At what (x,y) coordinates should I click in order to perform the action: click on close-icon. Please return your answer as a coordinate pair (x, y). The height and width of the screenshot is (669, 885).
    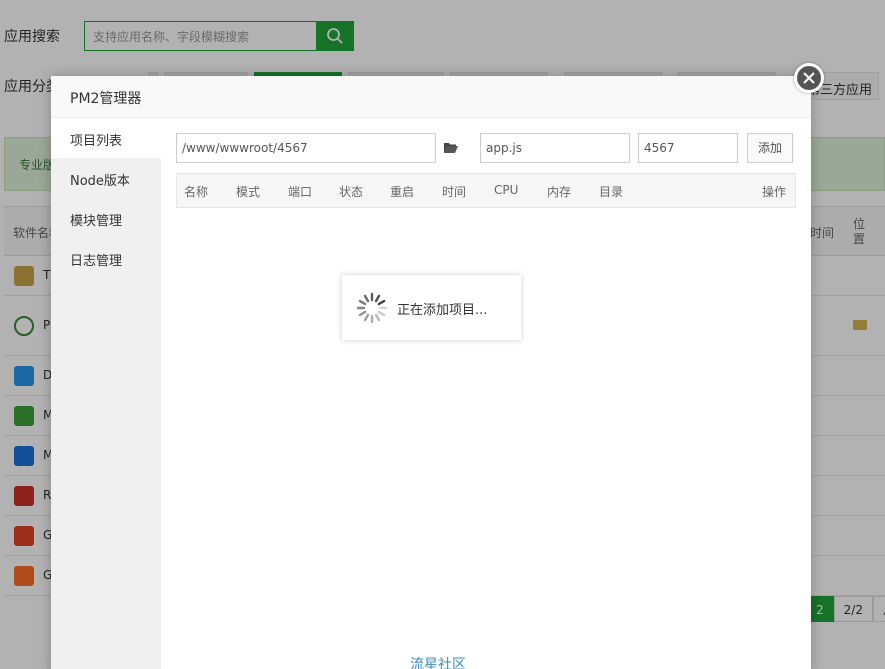
    Looking at the image, I should click on (809, 78).